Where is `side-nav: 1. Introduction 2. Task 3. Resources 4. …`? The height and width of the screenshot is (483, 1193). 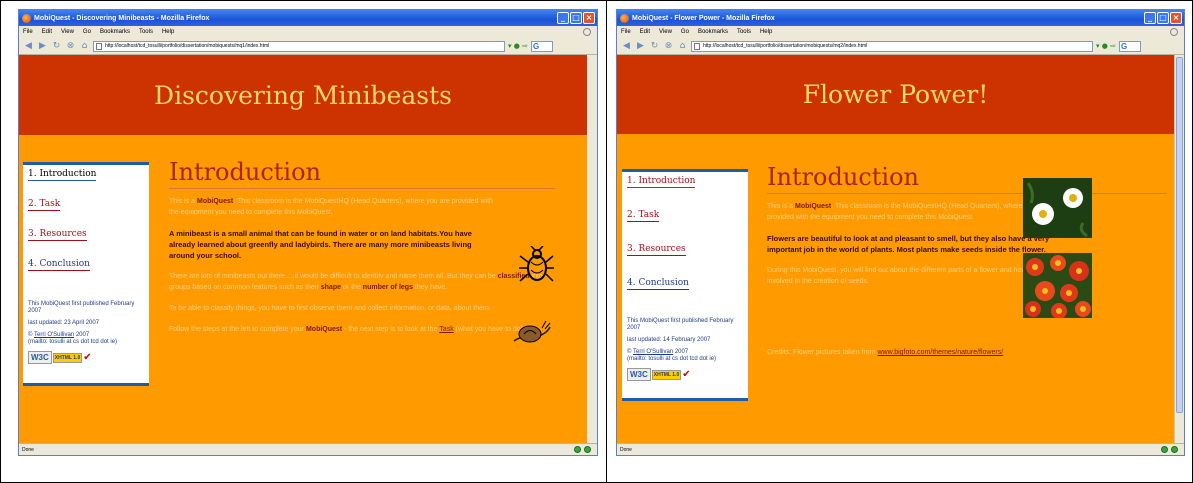
side-nav: 1. Introduction 2. Task 3. Resources 4. … is located at coordinates (86, 274).